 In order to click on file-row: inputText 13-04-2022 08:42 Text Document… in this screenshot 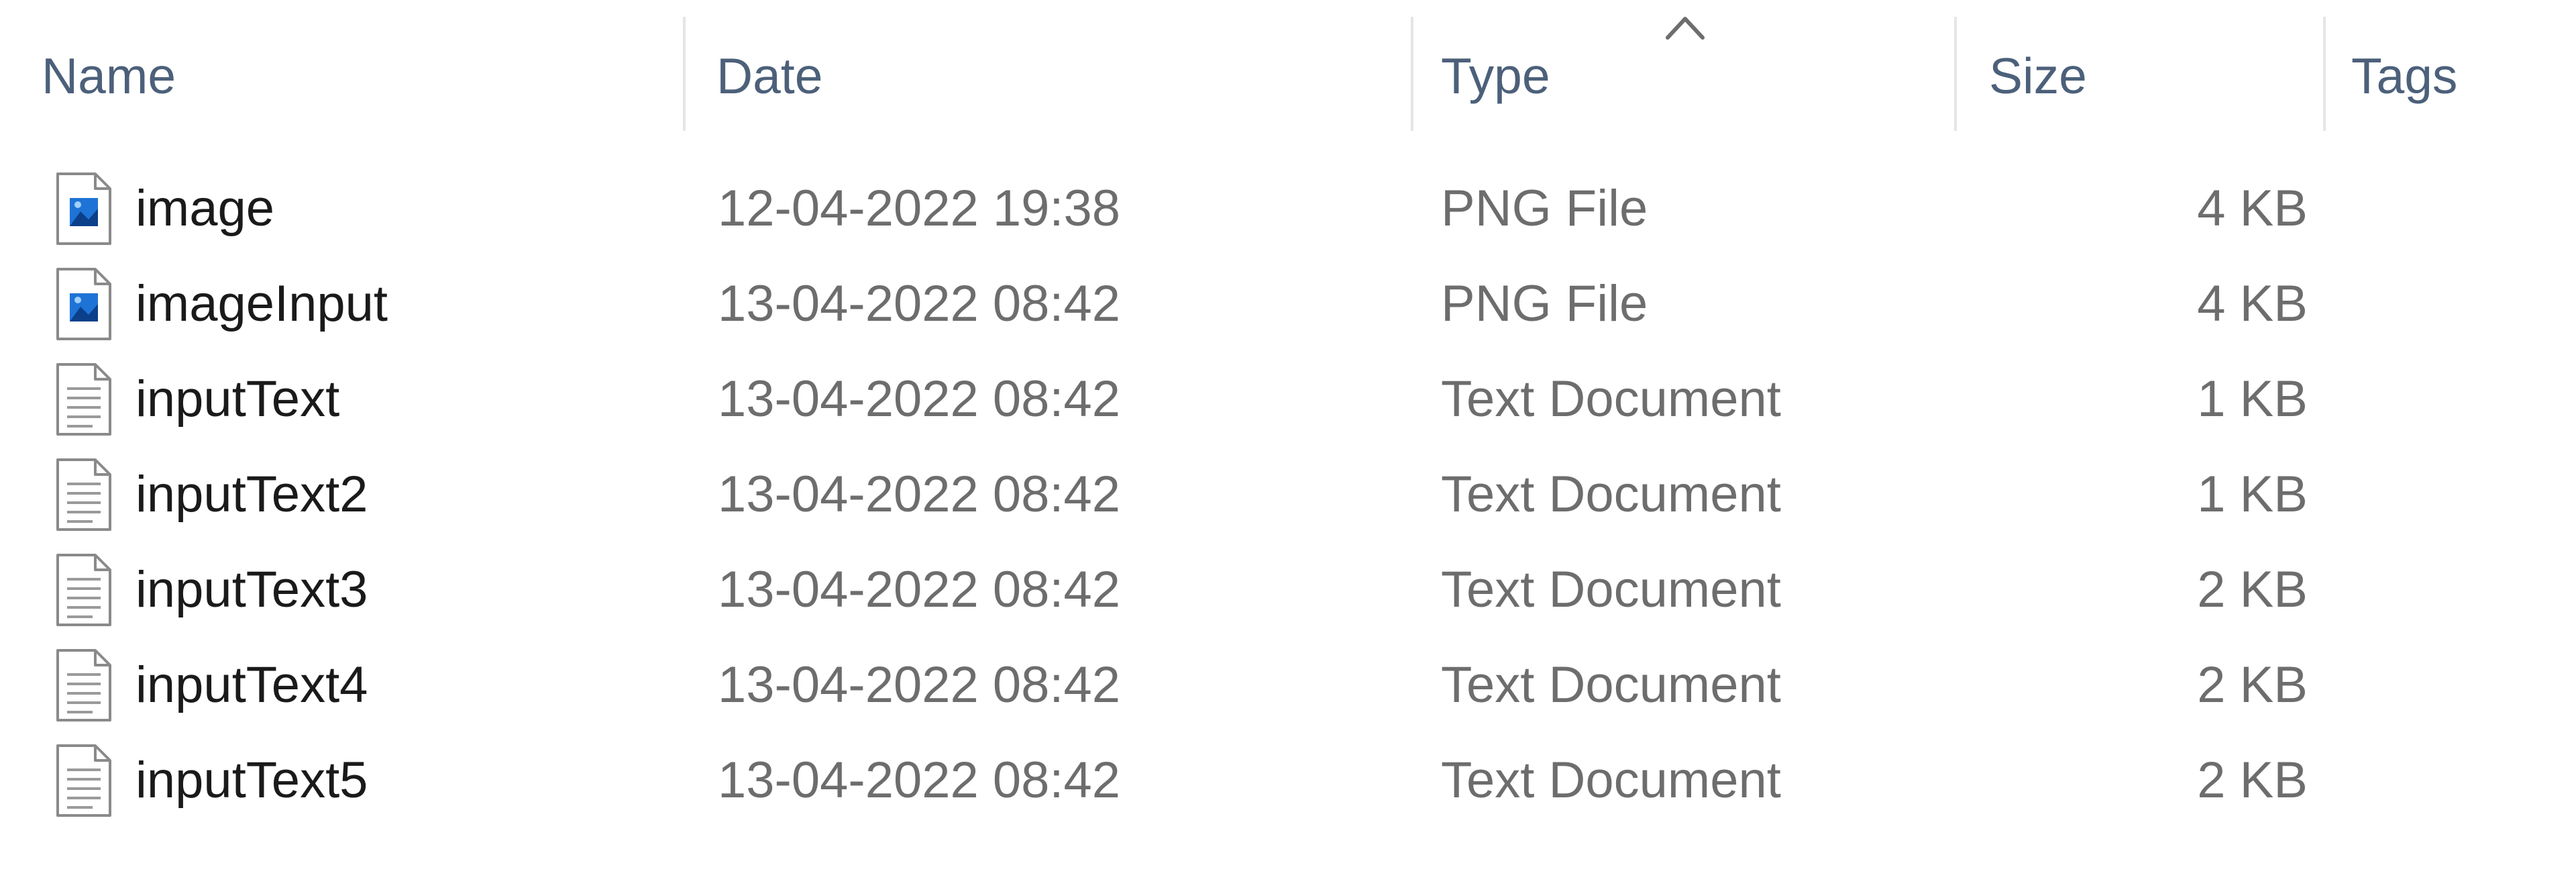, I will do `click(1174, 400)`.